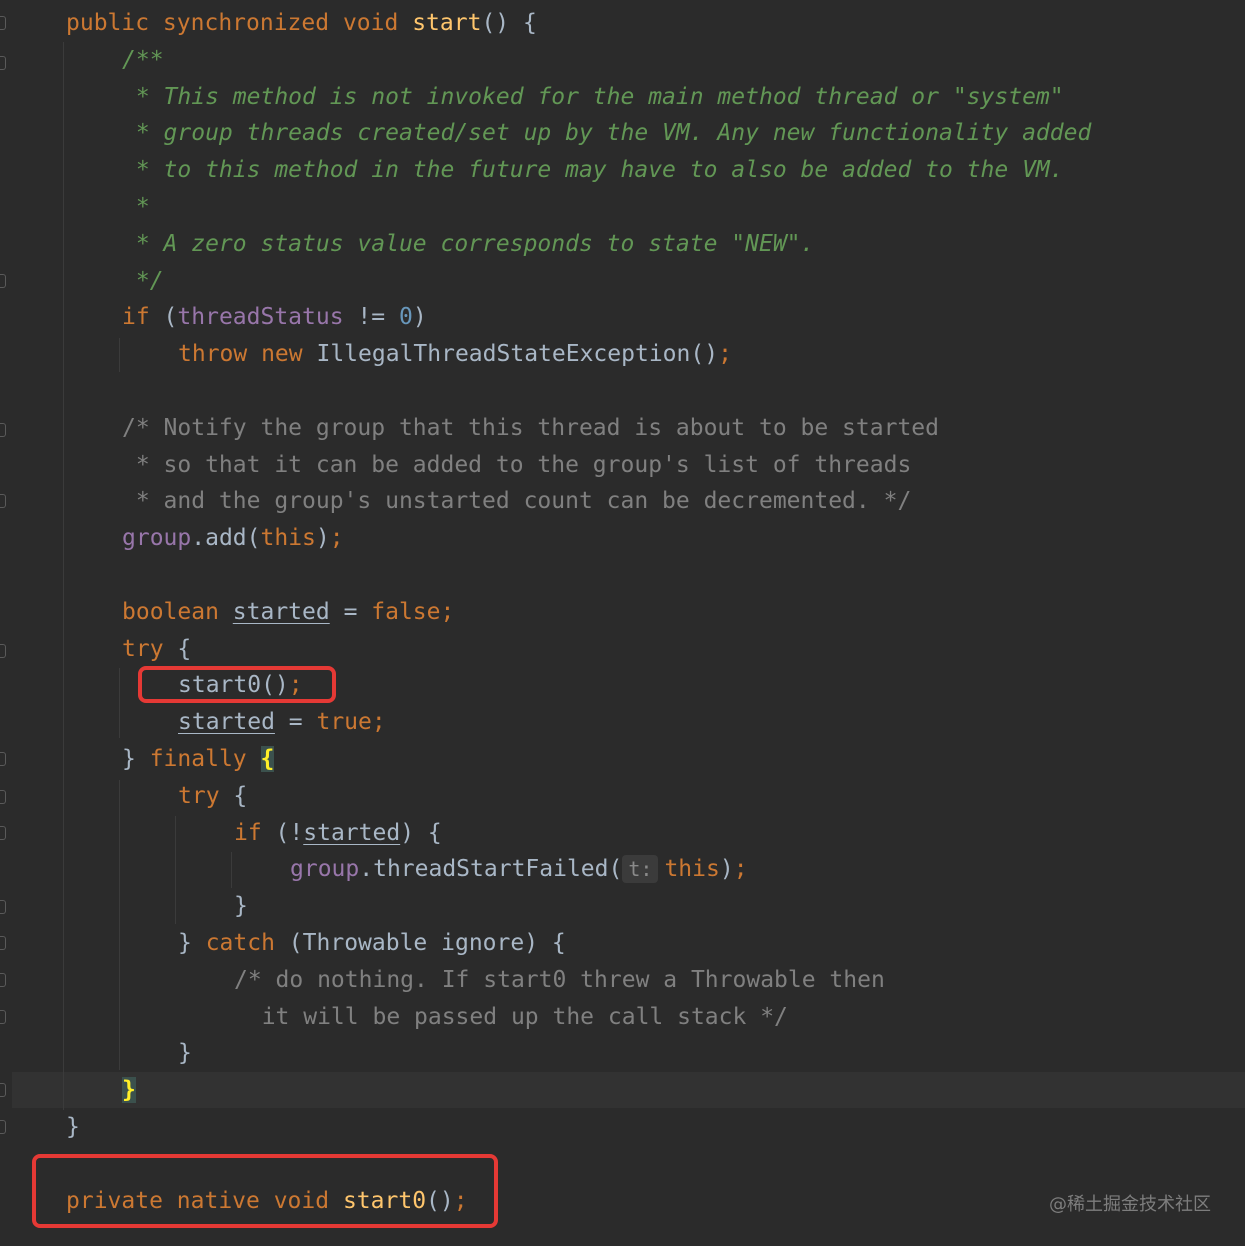 The width and height of the screenshot is (1245, 1246). Describe the element at coordinates (447, 23) in the screenshot. I see `code-token: start` at that location.